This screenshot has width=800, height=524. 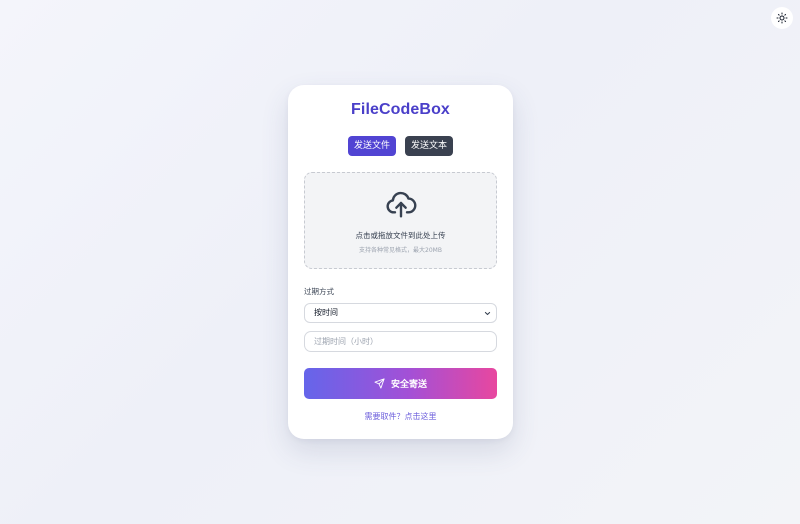 I want to click on tab-send-file: 发送文件, so click(x=372, y=146).